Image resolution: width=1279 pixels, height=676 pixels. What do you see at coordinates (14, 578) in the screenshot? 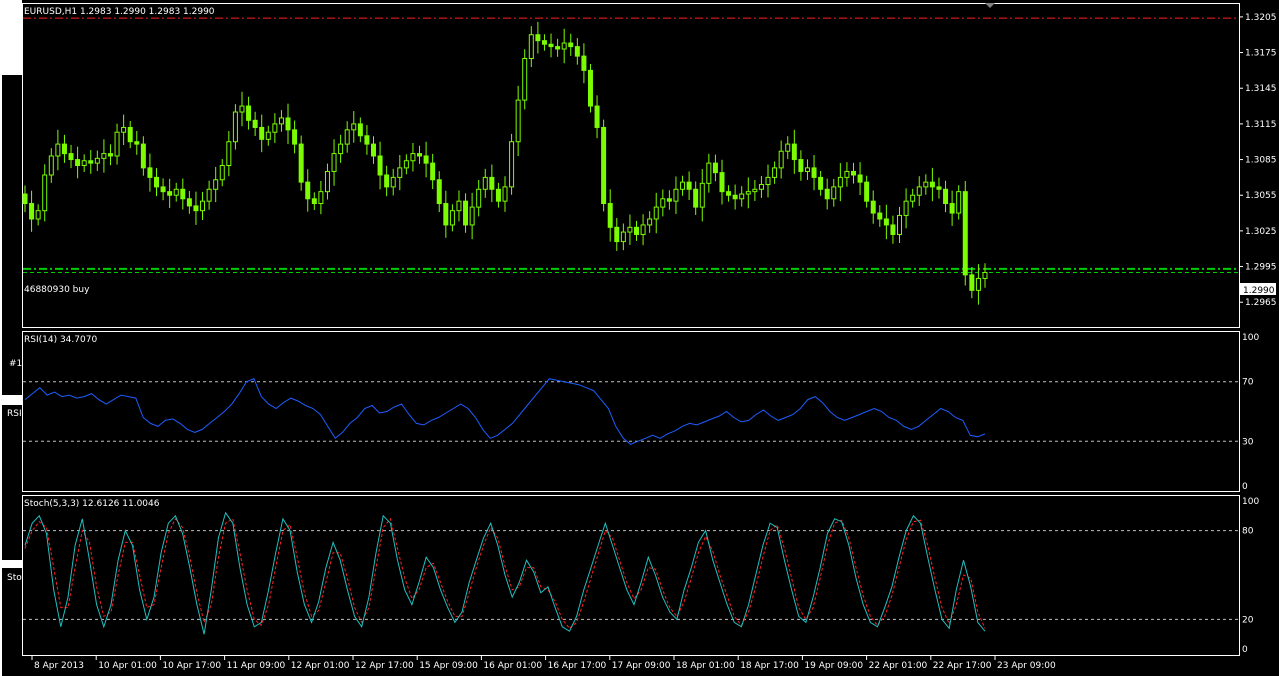
I see `stoch-window-tab: Sto` at bounding box center [14, 578].